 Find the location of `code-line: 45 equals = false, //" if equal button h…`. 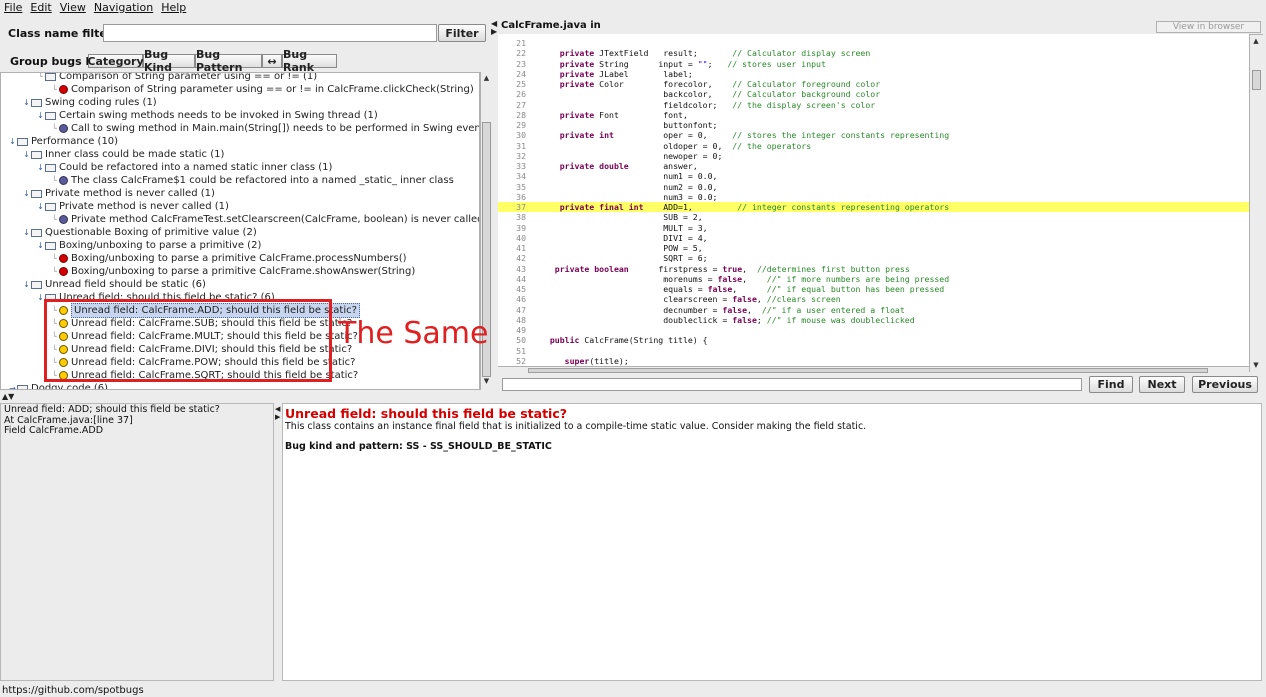

code-line: 45 equals = false, //" if equal button h… is located at coordinates (873, 289).